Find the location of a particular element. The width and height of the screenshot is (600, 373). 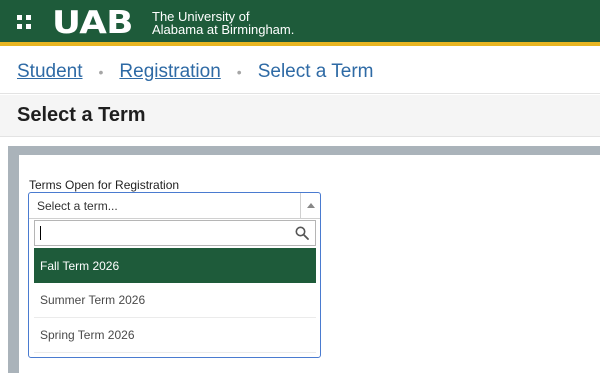

terms-field-label: Terms Open for Registration is located at coordinates (104, 185).